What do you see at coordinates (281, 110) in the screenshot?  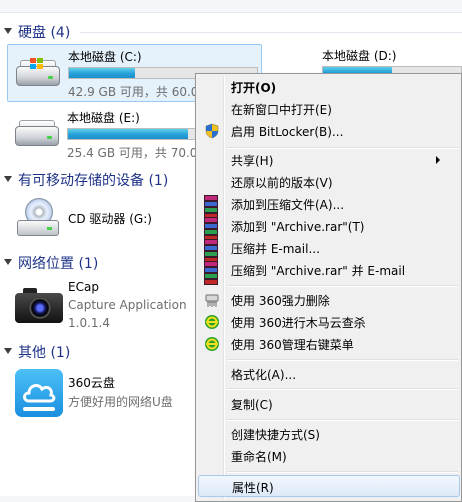 I see `menu-item-label: 在新窗口中打开(E)` at bounding box center [281, 110].